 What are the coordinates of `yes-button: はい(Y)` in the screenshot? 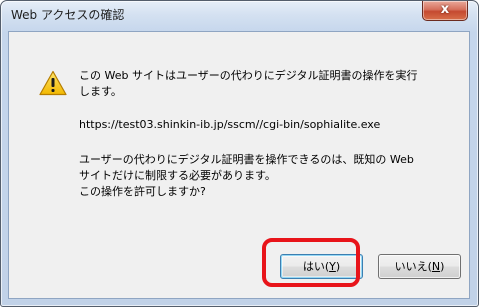 It's located at (321, 266).